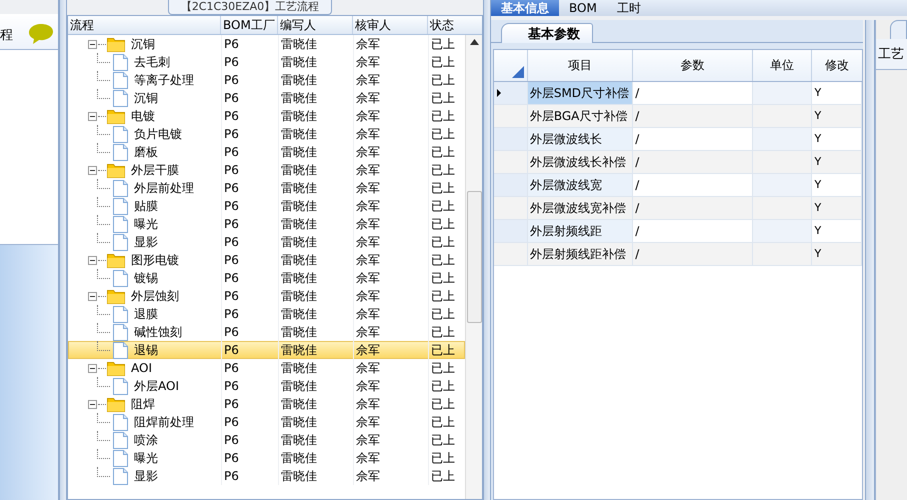 Image resolution: width=907 pixels, height=500 pixels. I want to click on tree-row: 退锡 P6 雷晓佳 佘军 已上, so click(266, 350).